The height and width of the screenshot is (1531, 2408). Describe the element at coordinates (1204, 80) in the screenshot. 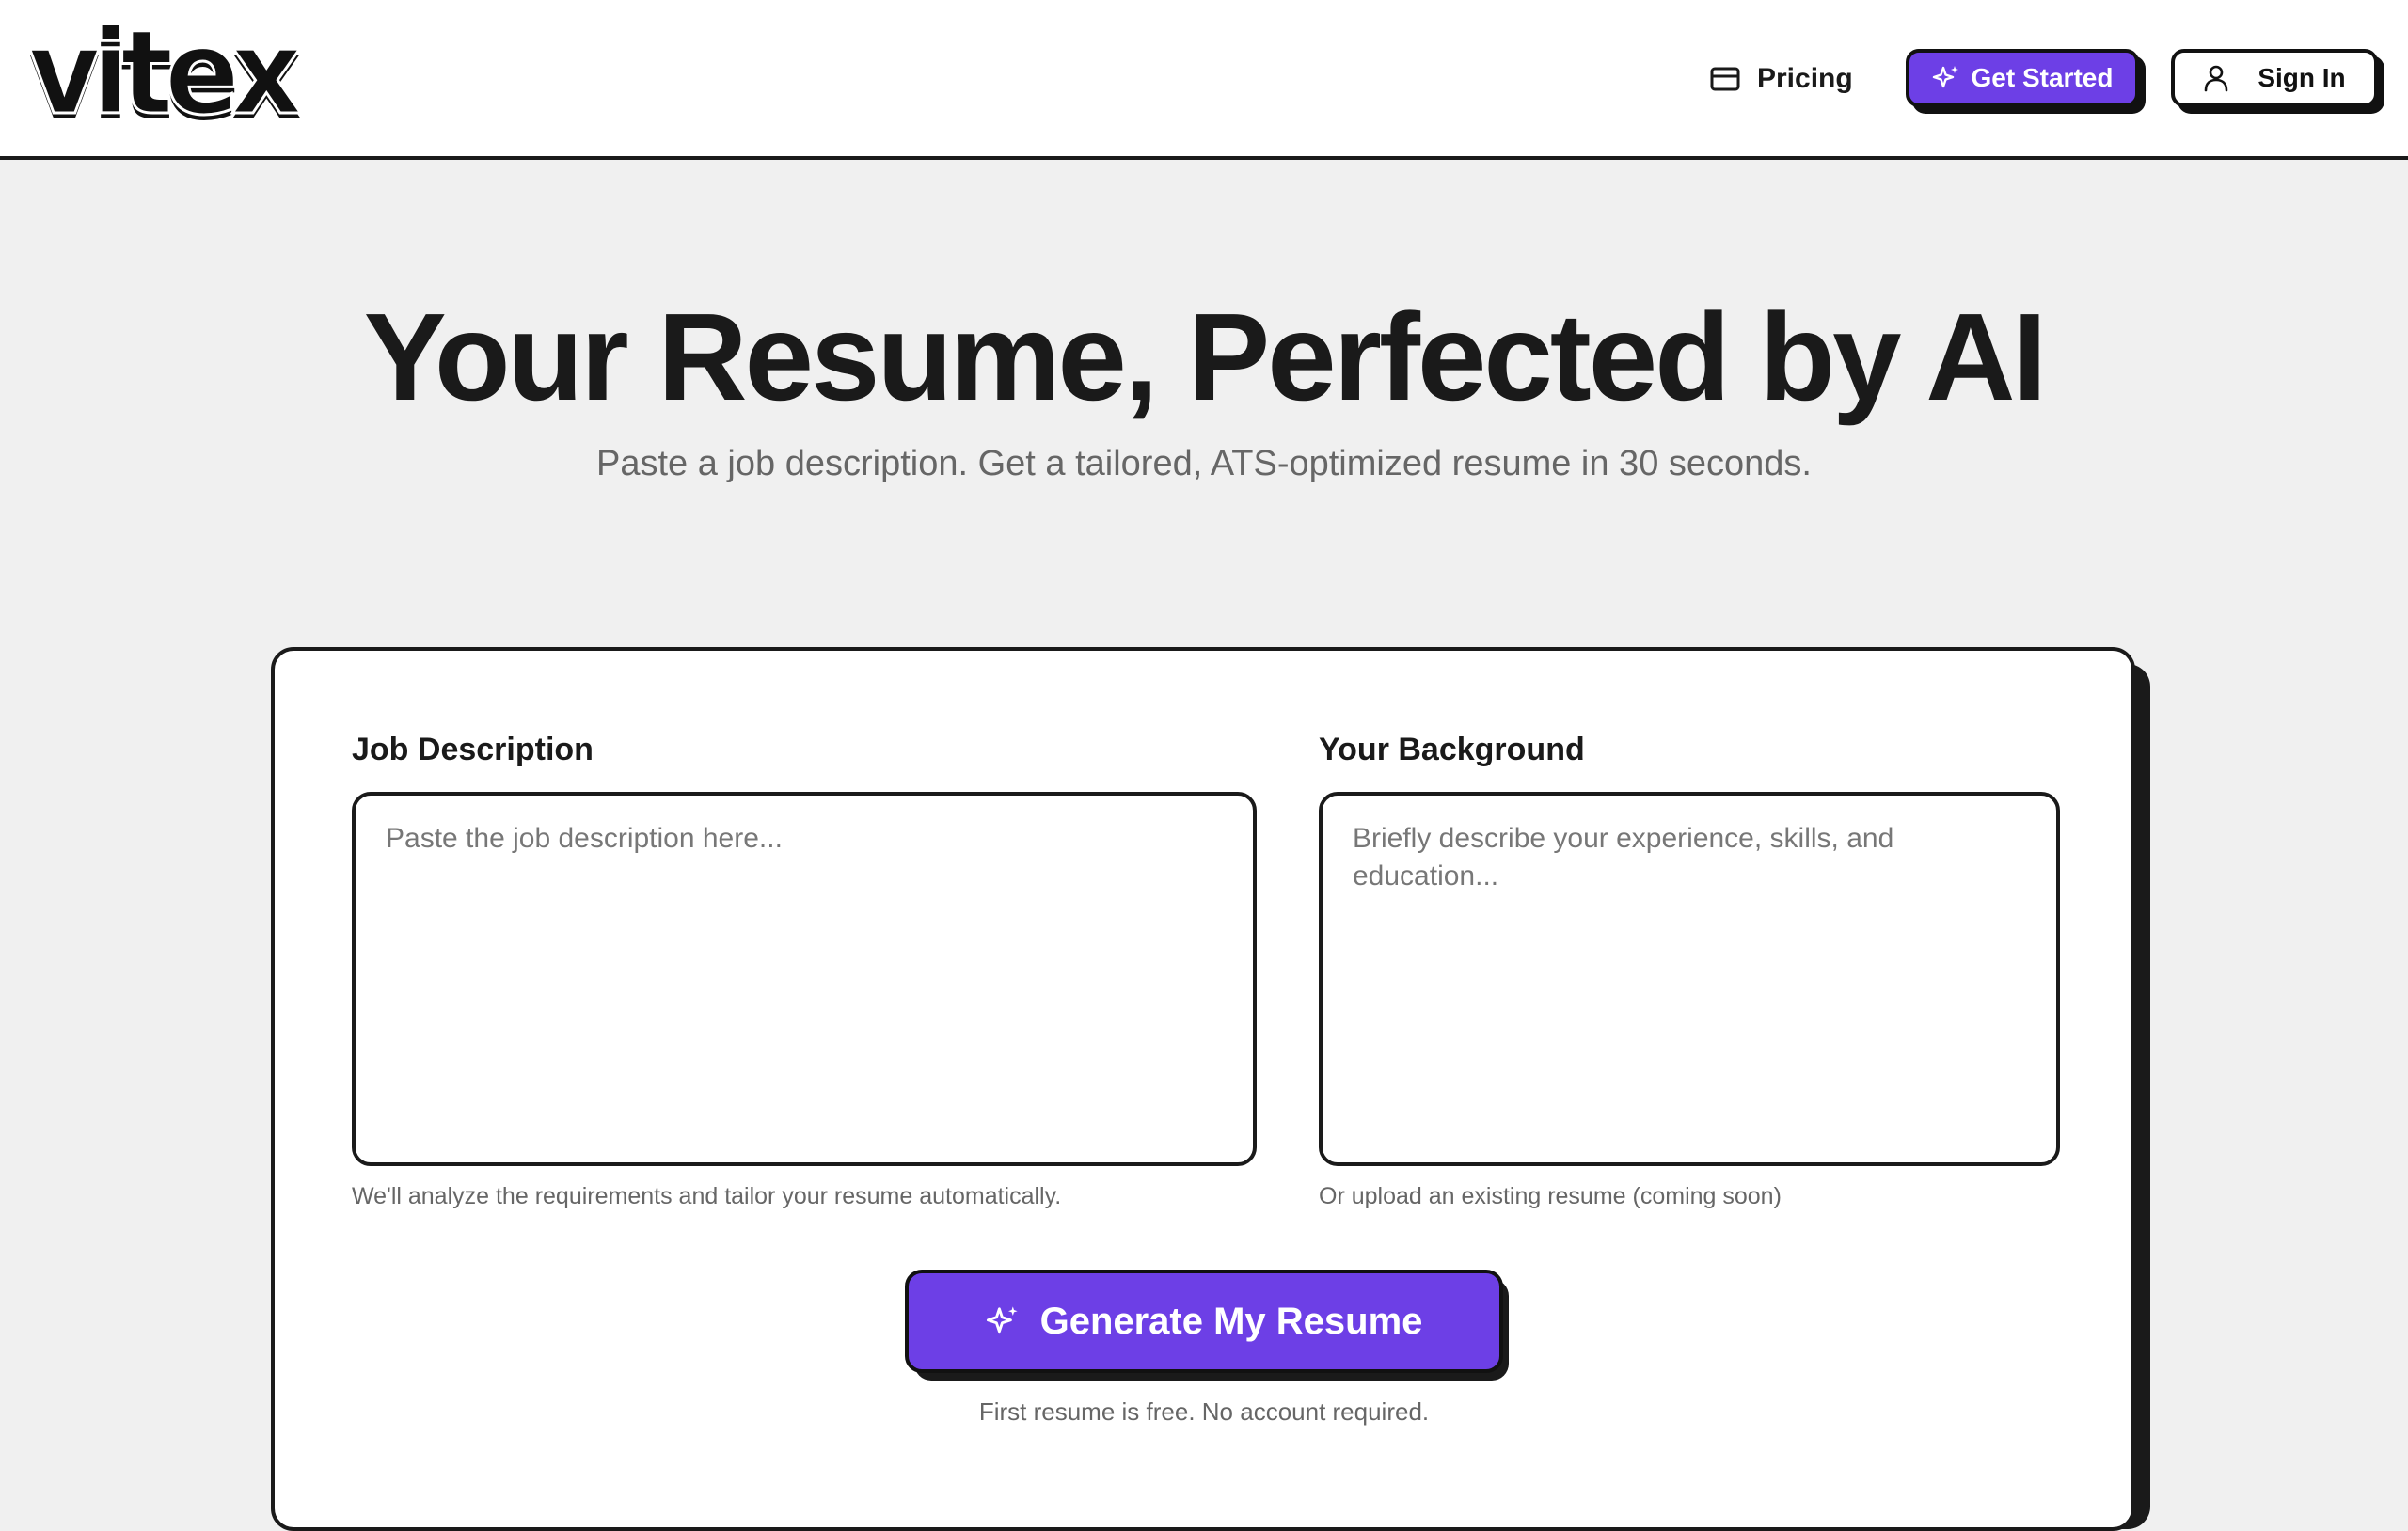

I see `site-header: vitex Pricing Get Started Sign In` at that location.